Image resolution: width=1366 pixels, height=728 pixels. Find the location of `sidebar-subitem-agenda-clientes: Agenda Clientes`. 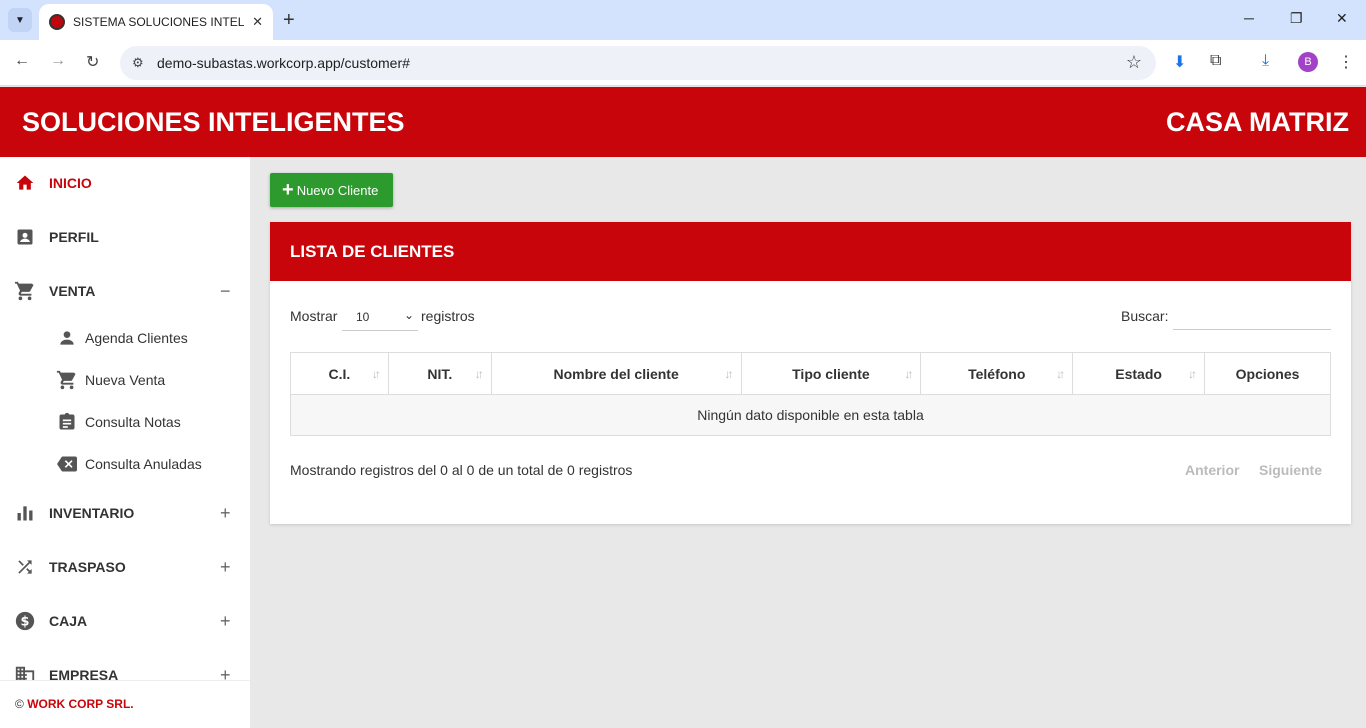

sidebar-subitem-agenda-clientes: Agenda Clientes is located at coordinates (125, 338).